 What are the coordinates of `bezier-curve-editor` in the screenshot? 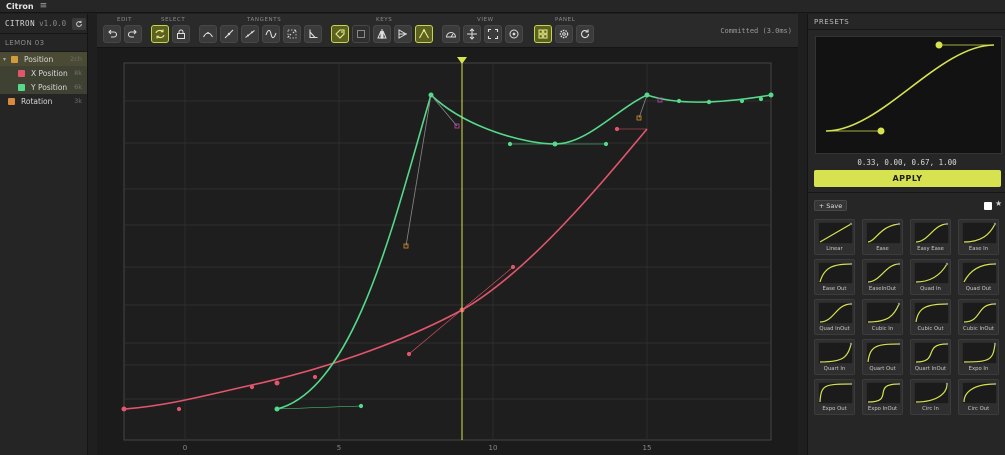 It's located at (909, 96).